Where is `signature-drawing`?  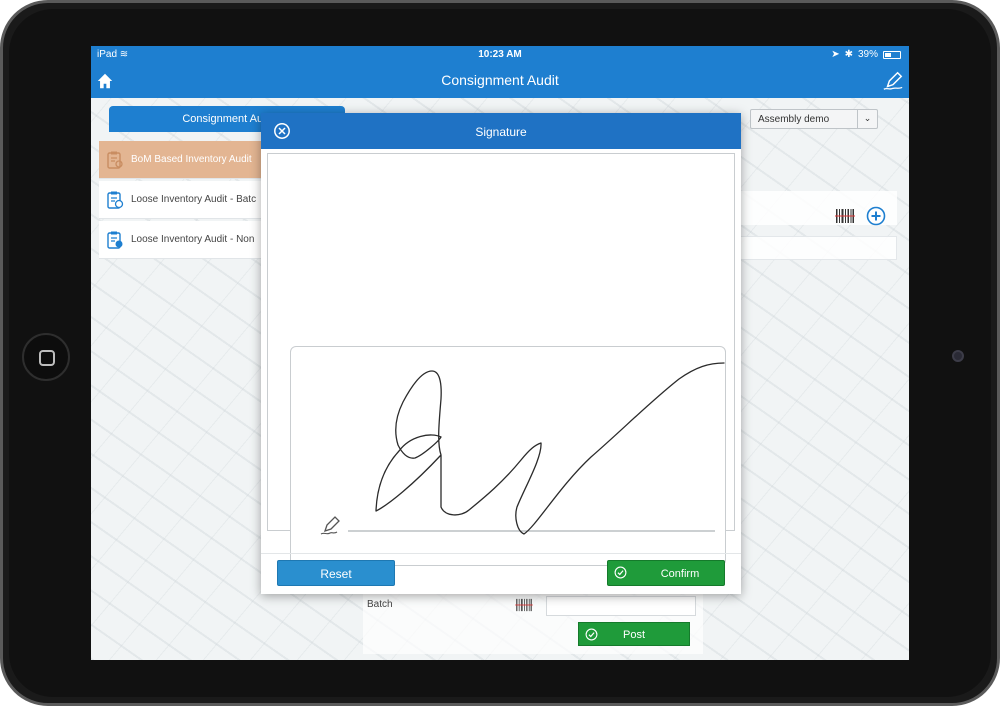
signature-drawing is located at coordinates (522, 448).